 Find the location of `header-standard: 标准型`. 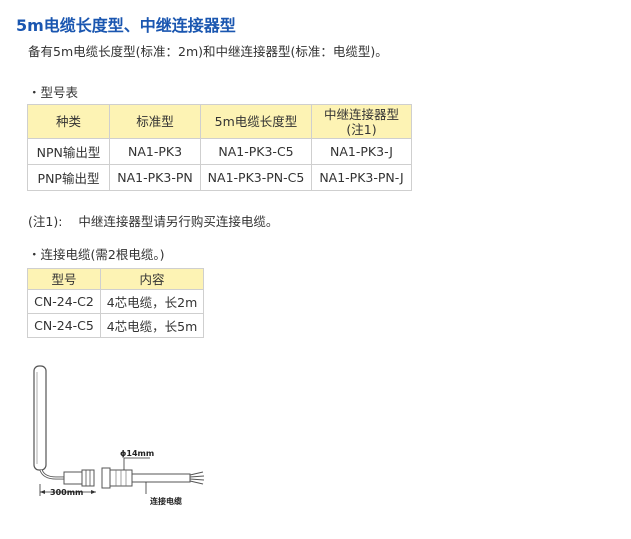

header-standard: 标准型 is located at coordinates (155, 121).